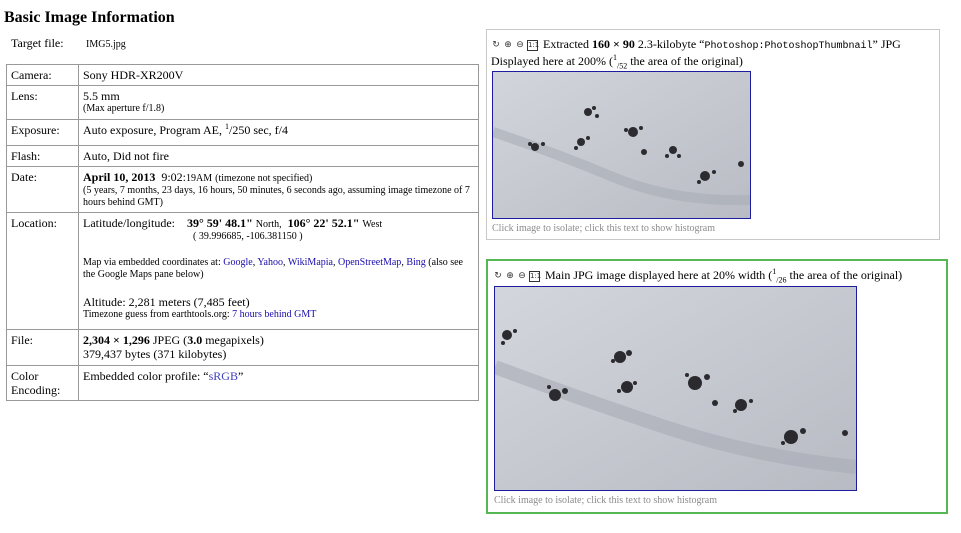 The image size is (961, 533). Describe the element at coordinates (270, 262) in the screenshot. I see `map-link-yahoo: Yahoo` at that location.